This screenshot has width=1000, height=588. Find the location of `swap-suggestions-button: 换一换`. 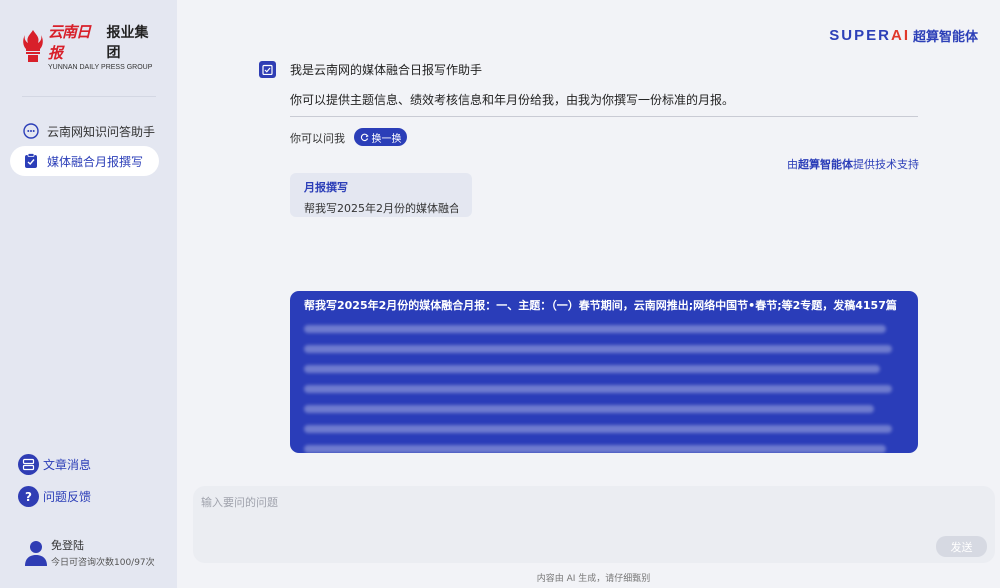

swap-suggestions-button: 换一换 is located at coordinates (380, 137).